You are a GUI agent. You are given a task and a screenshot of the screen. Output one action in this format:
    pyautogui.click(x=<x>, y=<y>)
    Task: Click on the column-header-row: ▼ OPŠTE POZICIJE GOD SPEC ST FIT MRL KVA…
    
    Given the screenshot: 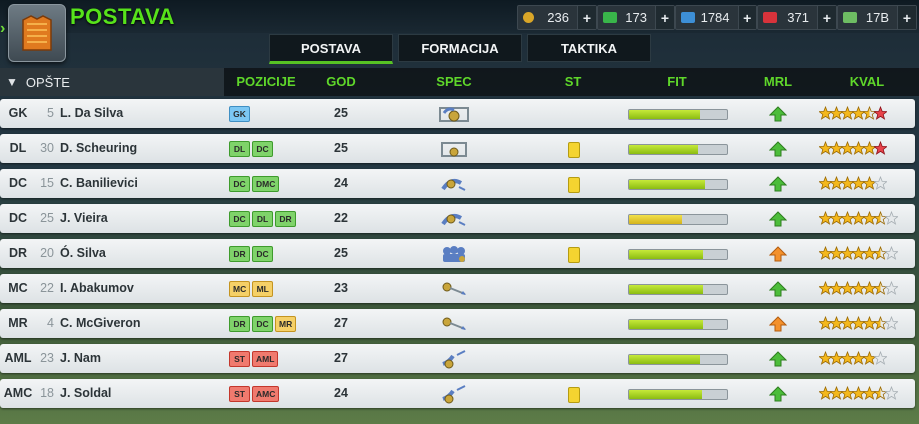 What is the action you would take?
    pyautogui.click(x=459, y=82)
    